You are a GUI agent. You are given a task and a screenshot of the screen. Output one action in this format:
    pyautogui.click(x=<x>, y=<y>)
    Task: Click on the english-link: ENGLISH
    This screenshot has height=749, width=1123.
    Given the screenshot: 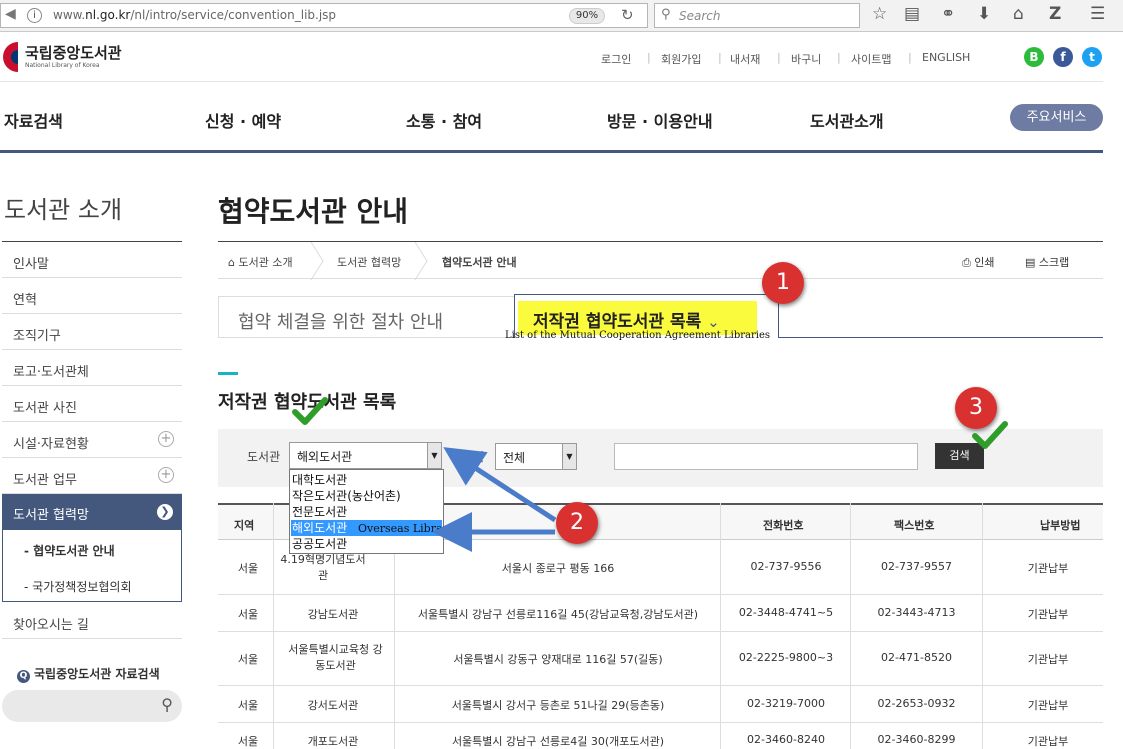 What is the action you would take?
    pyautogui.click(x=946, y=57)
    